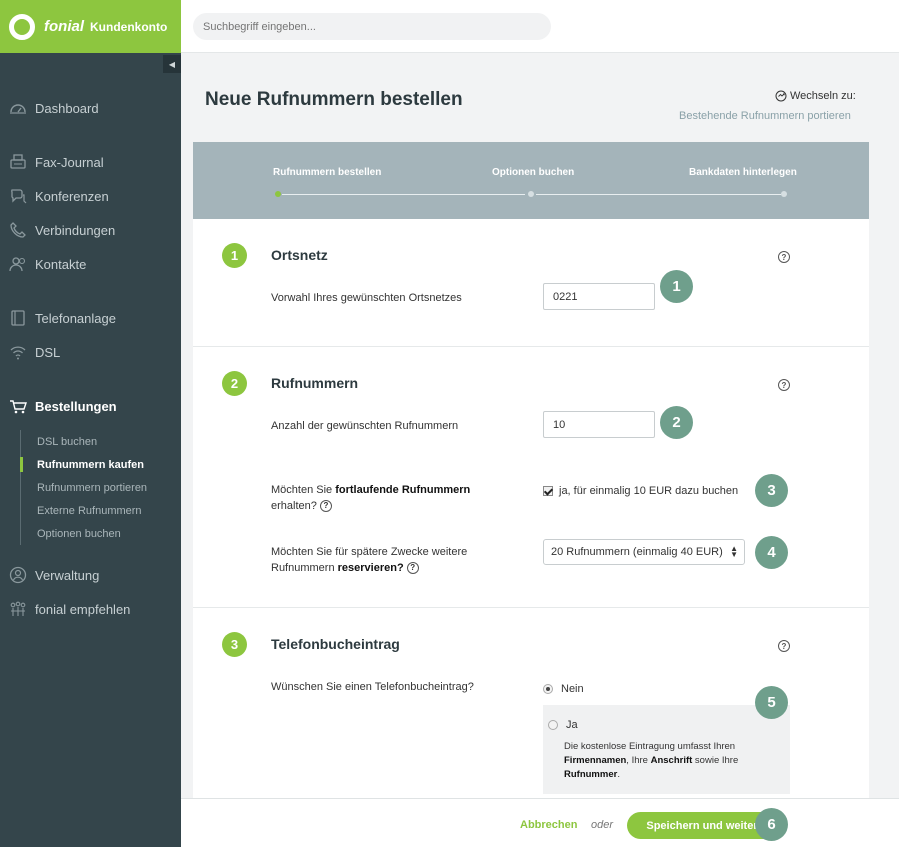 The width and height of the screenshot is (899, 847). I want to click on section-number: 3, so click(234, 644).